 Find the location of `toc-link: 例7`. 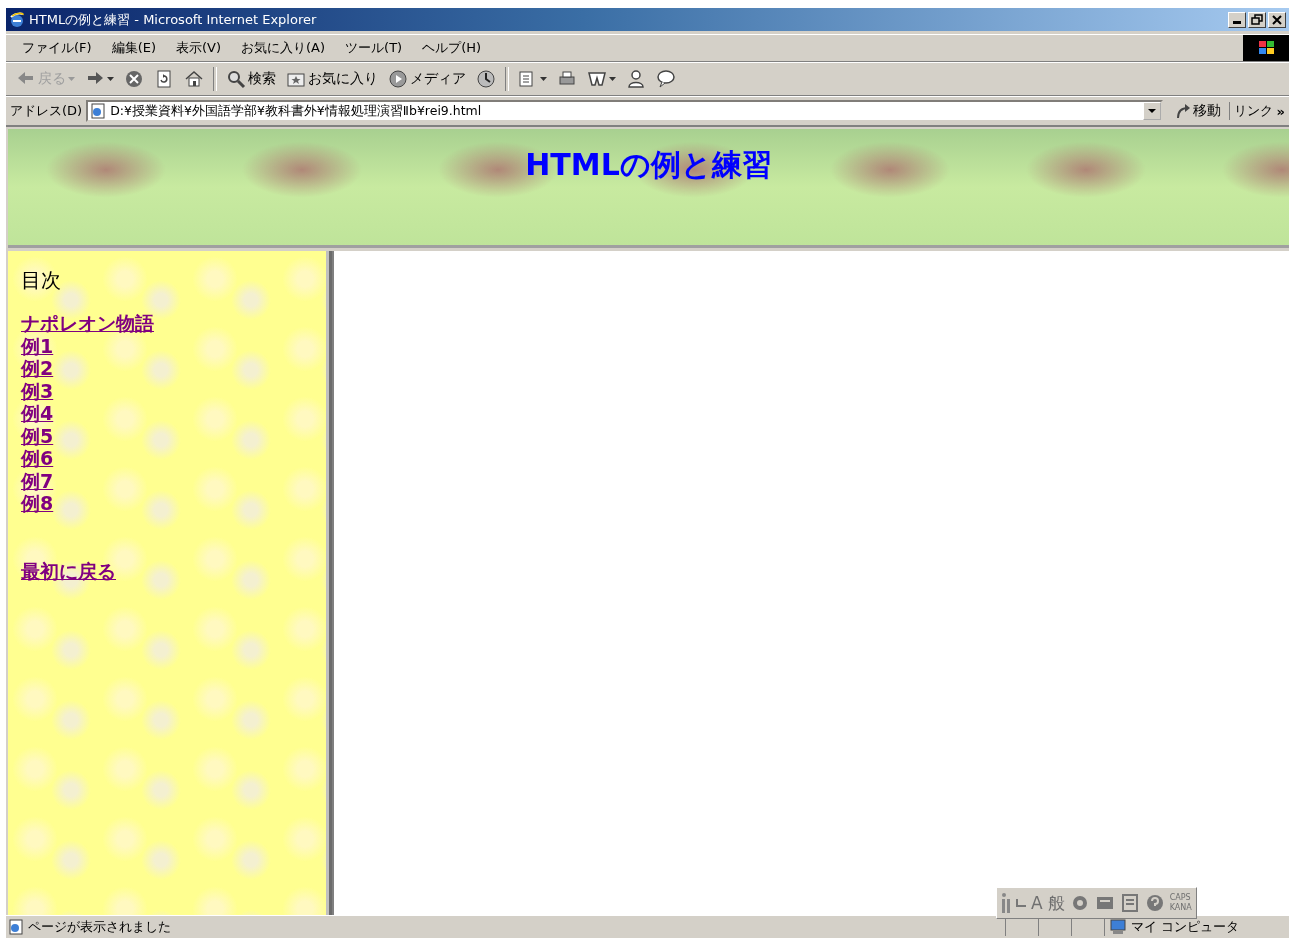

toc-link: 例7 is located at coordinates (37, 480).